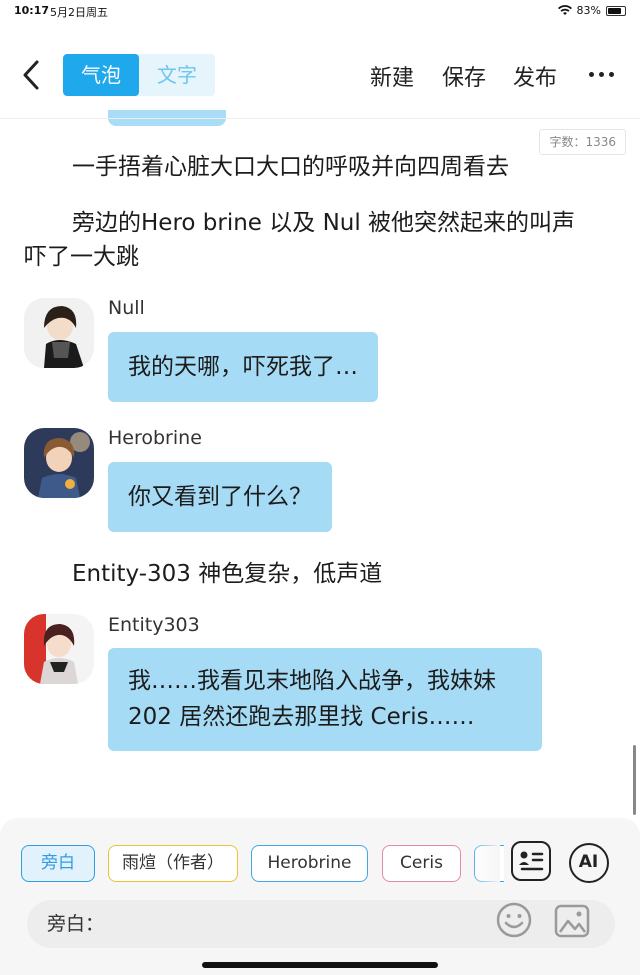 Image resolution: width=640 pixels, height=975 pixels. What do you see at coordinates (323, 223) in the screenshot?
I see `narration-text: 旁边的Hero brine 以及 Nul 被他突然起来的叫声` at bounding box center [323, 223].